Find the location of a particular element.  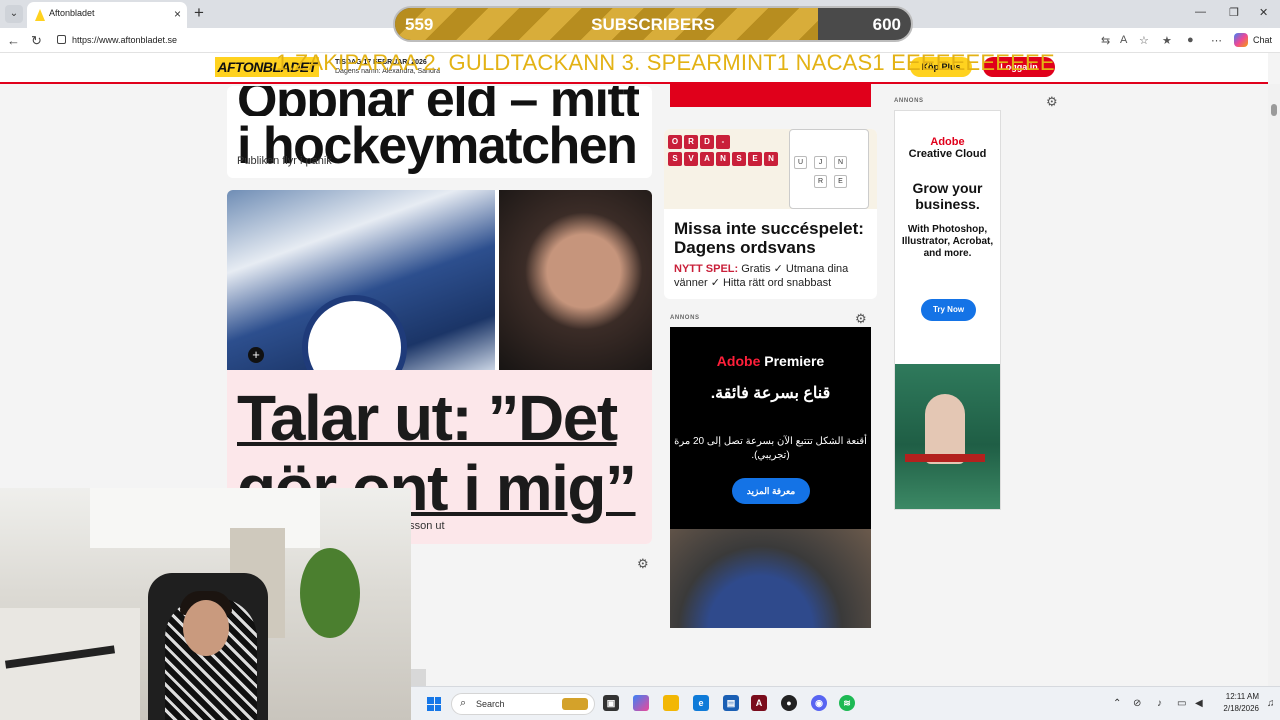

read-aloud-icon: A is located at coordinates (1123, 40).